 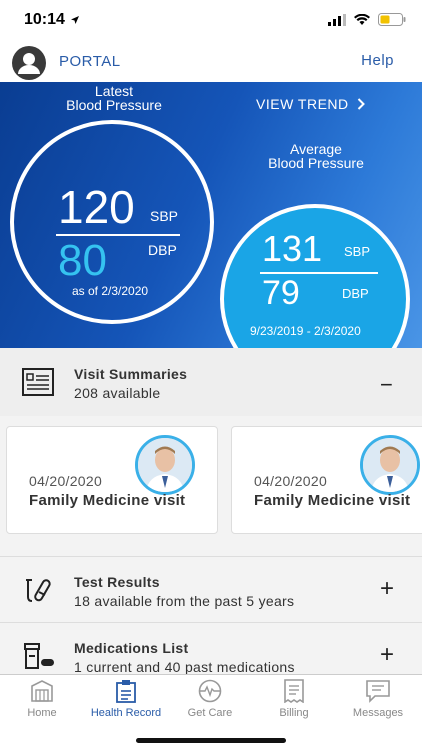 I want to click on tab-get-care: Get Care, so click(x=210, y=702).